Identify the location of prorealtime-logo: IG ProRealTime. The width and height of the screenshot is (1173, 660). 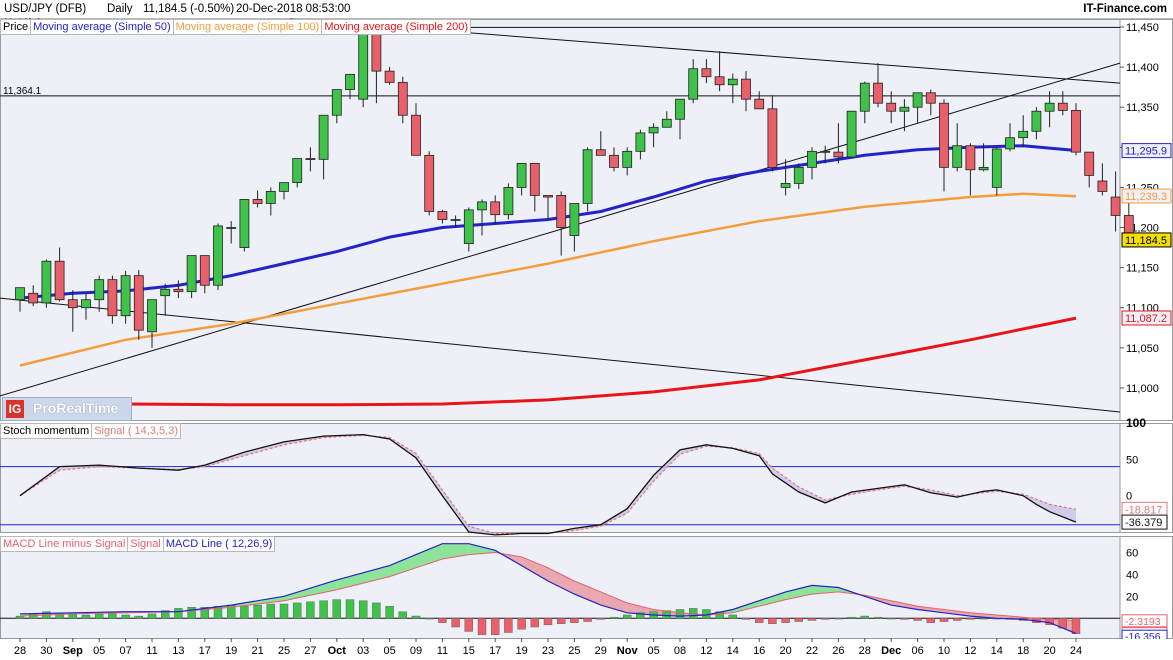
(67, 409).